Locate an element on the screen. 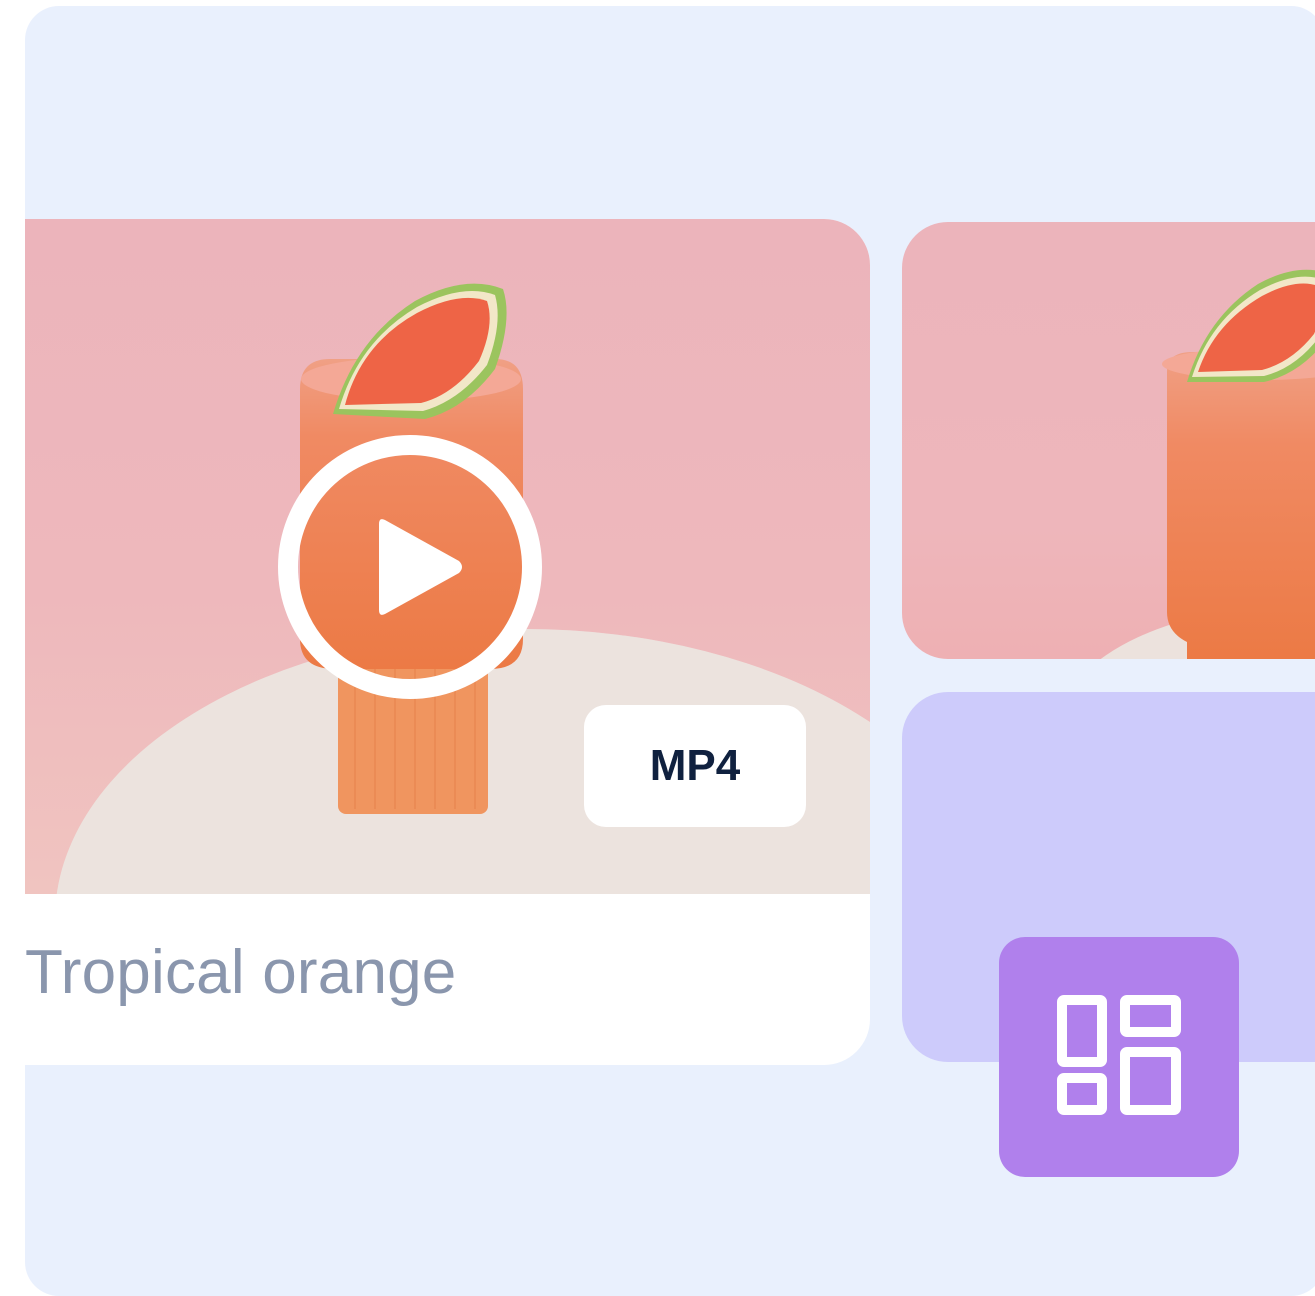 The height and width of the screenshot is (1296, 1315). layout-grid-icon is located at coordinates (1119, 1055).